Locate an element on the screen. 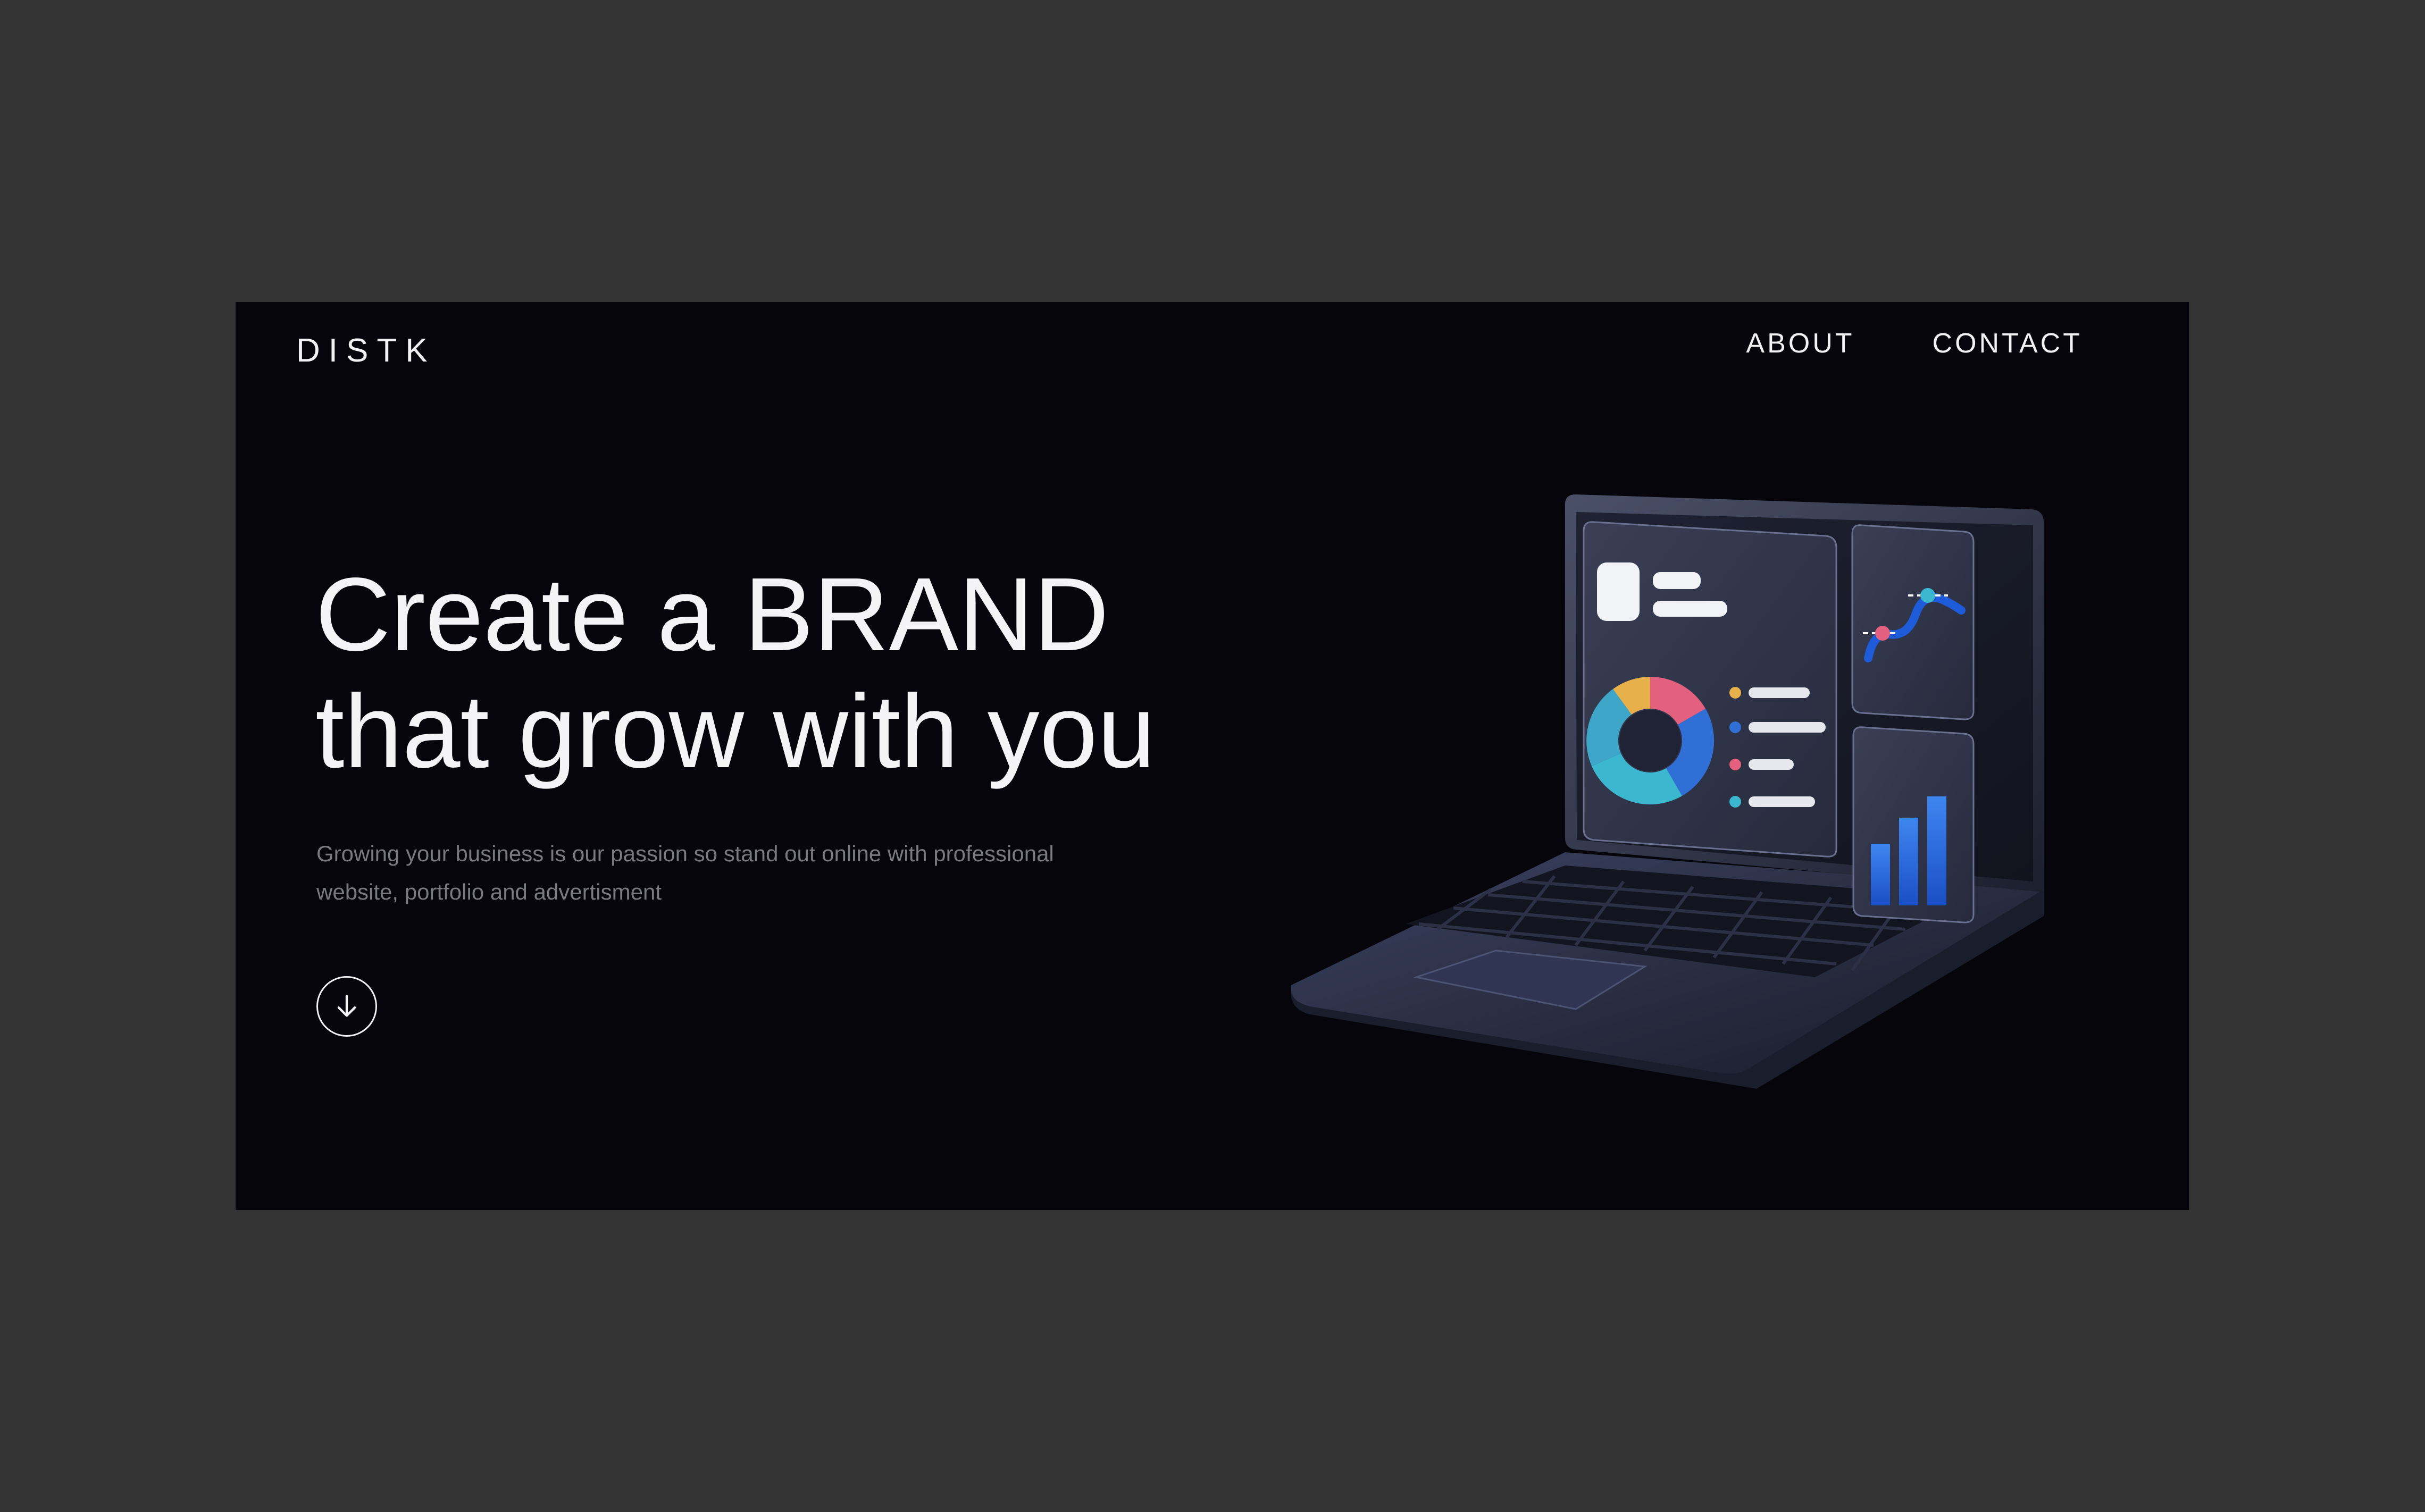  main-nav: ABOUT CONTACT is located at coordinates (1914, 343).